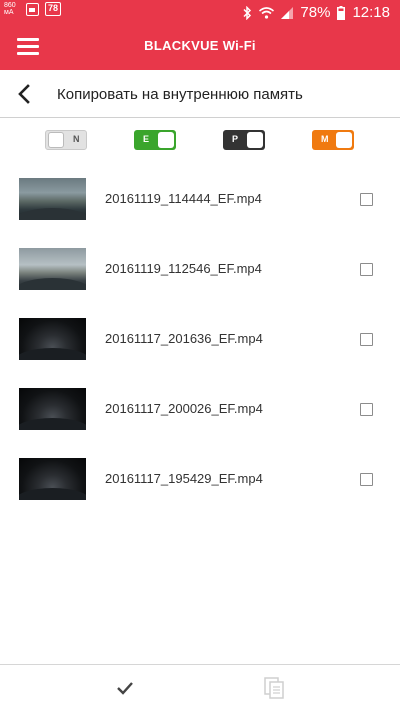  Describe the element at coordinates (180, 94) in the screenshot. I see `page-title: Копировать на внутреннюю память` at that location.